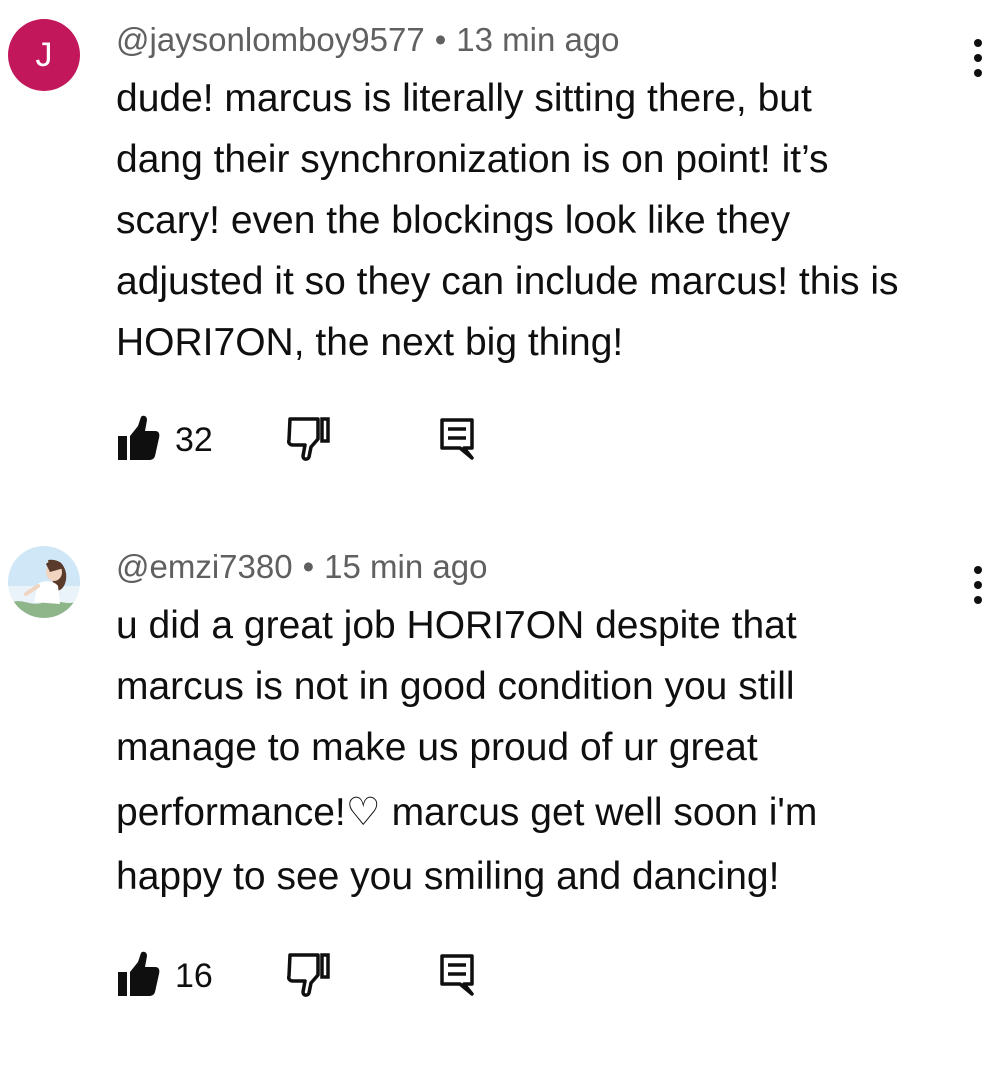 This screenshot has width=991, height=1071. I want to click on comment-meta: @jaysonlomboy9577 • 13 min ago, so click(368, 40).